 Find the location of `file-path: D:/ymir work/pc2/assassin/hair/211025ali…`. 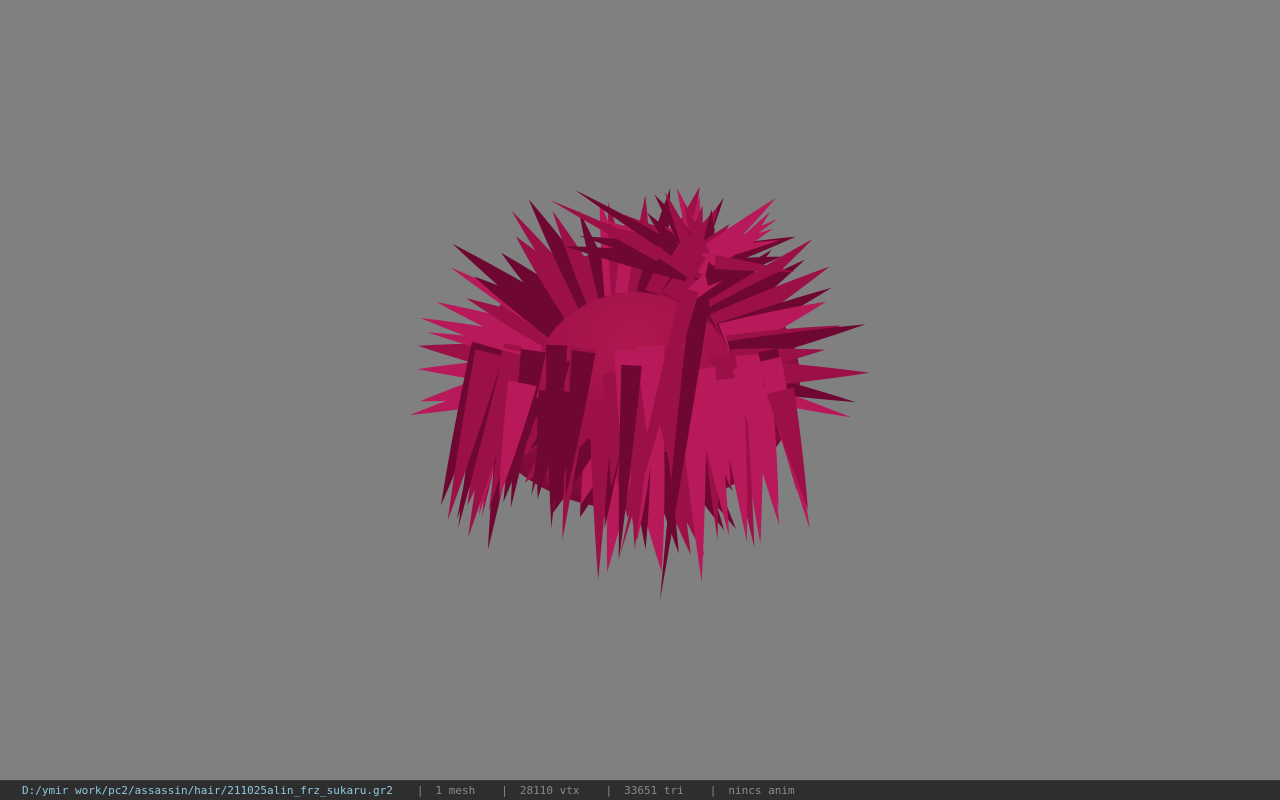

file-path: D:/ymir work/pc2/assassin/hair/211025ali… is located at coordinates (207, 790).